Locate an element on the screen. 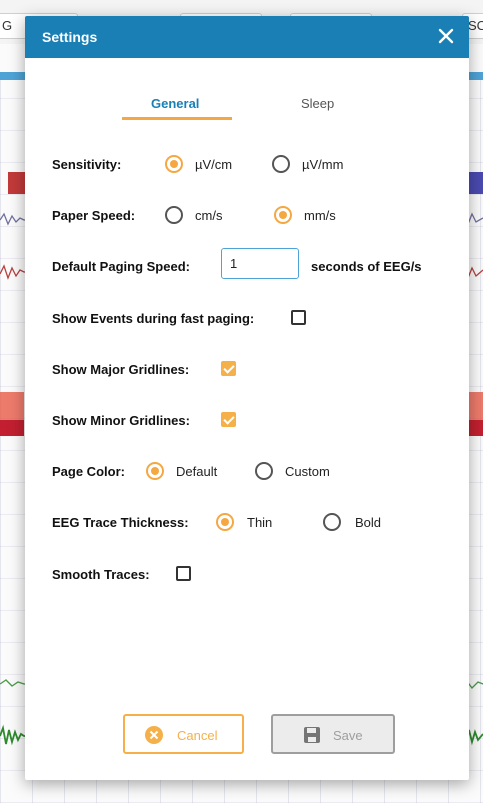 The image size is (483, 803). paper-speed-label: Paper Speed: is located at coordinates (94, 215).